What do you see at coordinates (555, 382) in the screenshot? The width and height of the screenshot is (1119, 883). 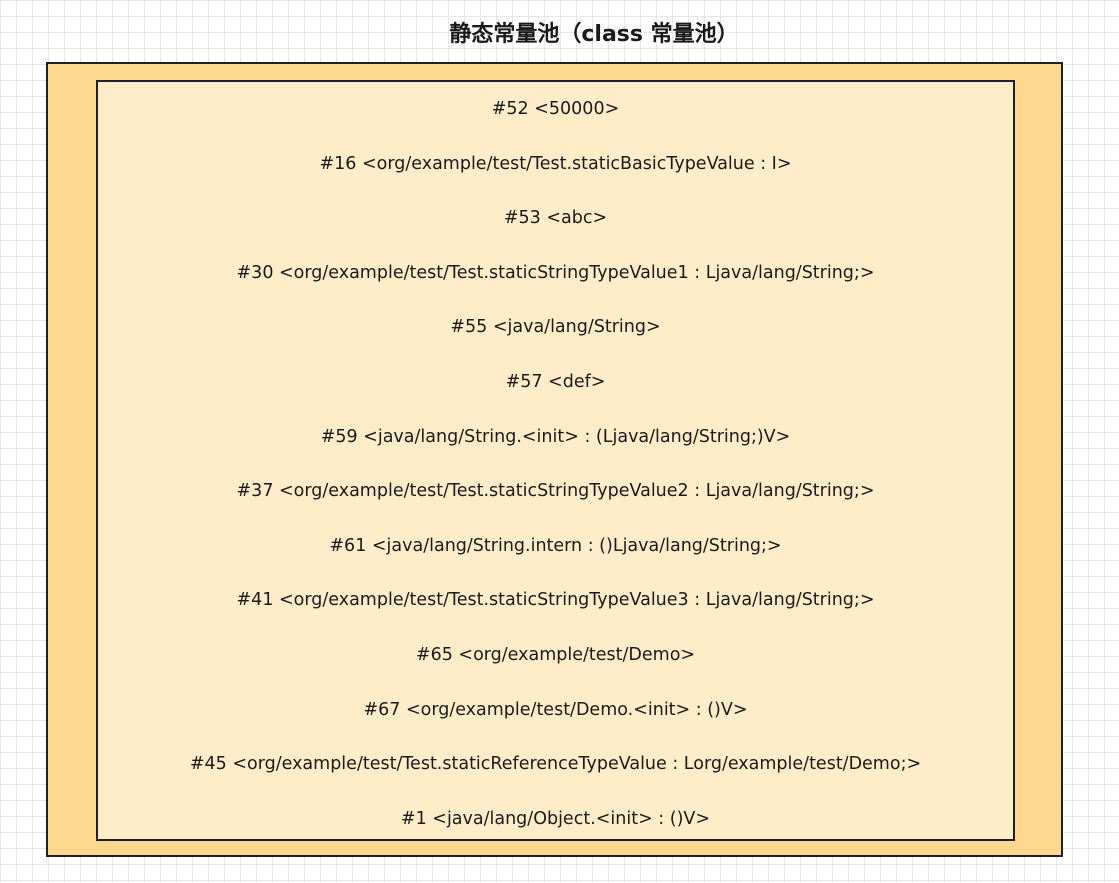 I see `constant-pool-entry: #57 <def>` at bounding box center [555, 382].